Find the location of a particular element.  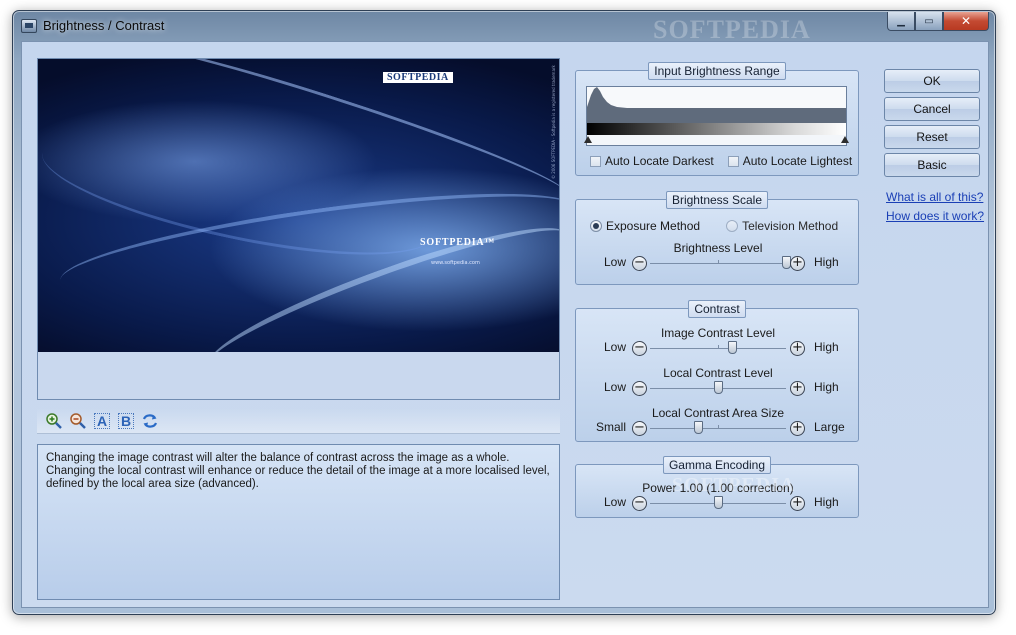

image-contrast-slider: Image Contrast Level Low − + High is located at coordinates (718, 346).